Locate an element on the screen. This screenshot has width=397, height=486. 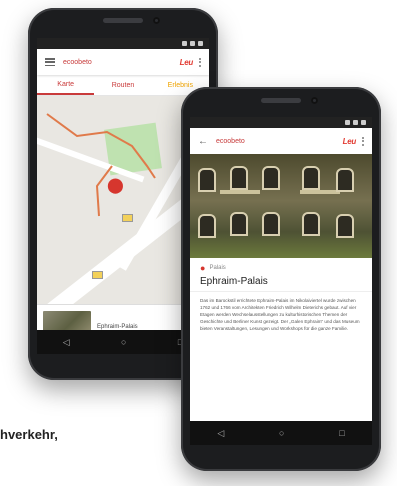
category-label: Palais is located at coordinates (217, 268).